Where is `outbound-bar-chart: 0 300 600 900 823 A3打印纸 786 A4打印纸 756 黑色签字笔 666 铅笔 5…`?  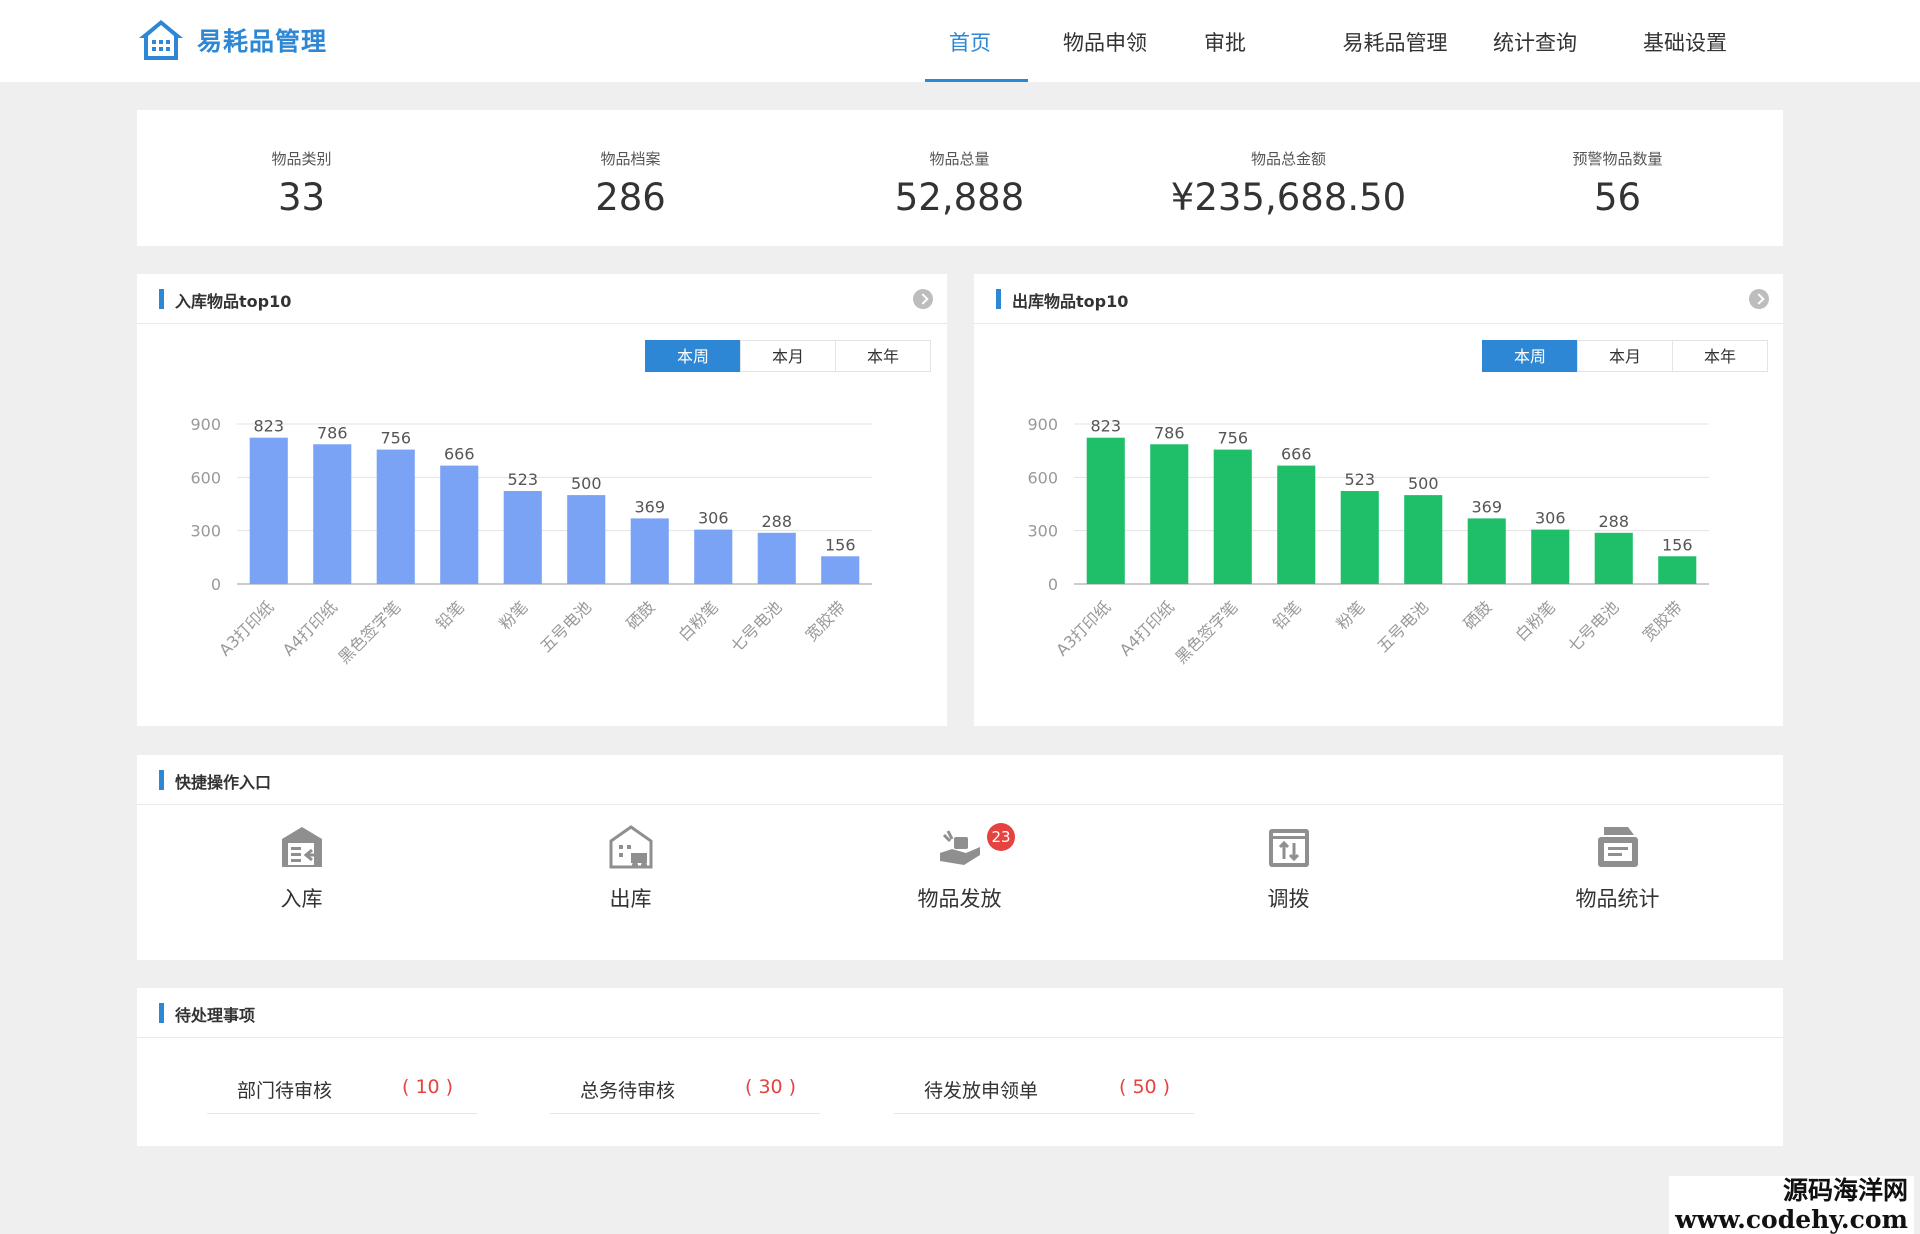
outbound-bar-chart: 0 300 600 900 823 A3打印纸 786 A4打印纸 756 黑色签字笔 666 铅笔 5… is located at coordinates (1368, 541).